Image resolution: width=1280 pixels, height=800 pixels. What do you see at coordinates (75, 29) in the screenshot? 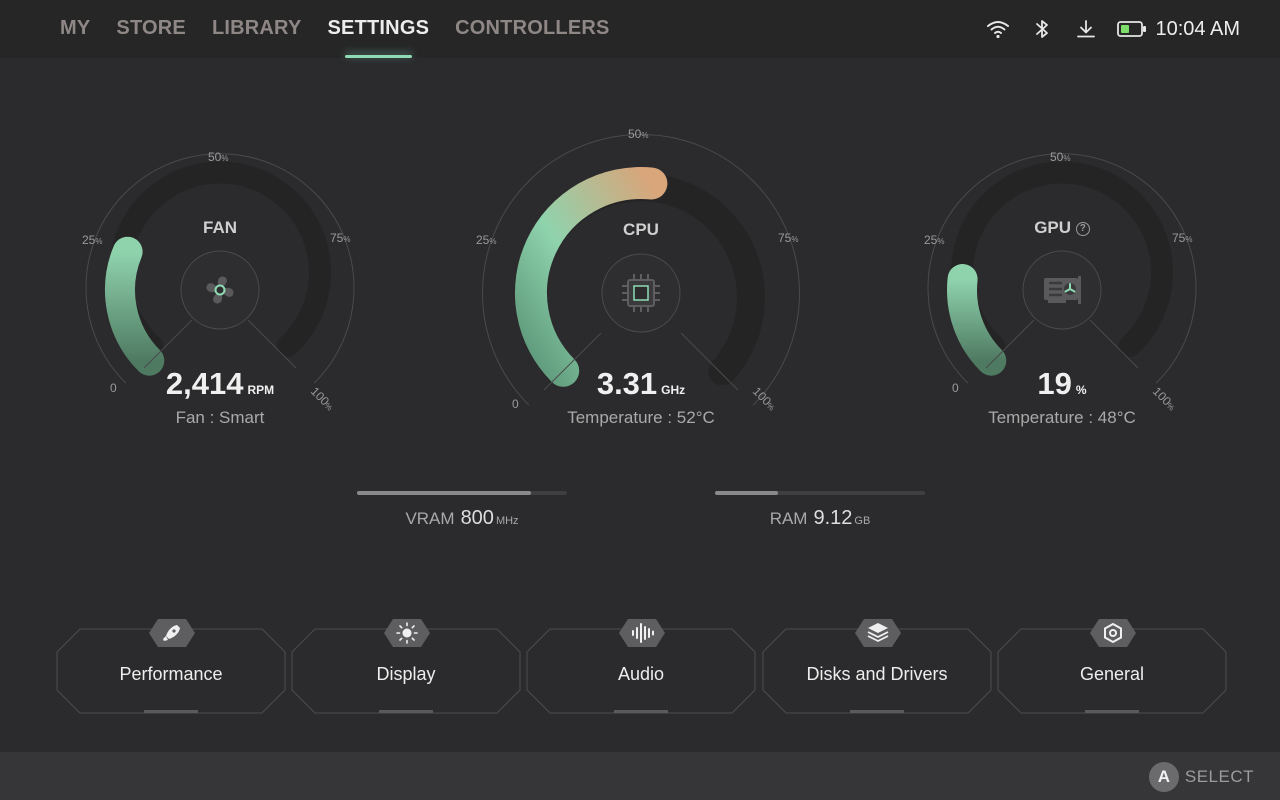
I see `tab-my: MY` at bounding box center [75, 29].